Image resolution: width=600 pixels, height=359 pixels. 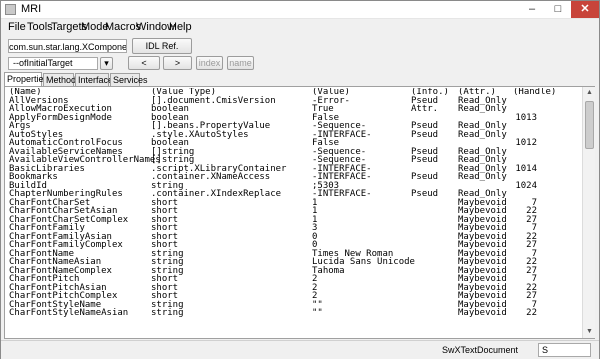 I want to click on prop-handle: 1013, so click(x=526, y=117).